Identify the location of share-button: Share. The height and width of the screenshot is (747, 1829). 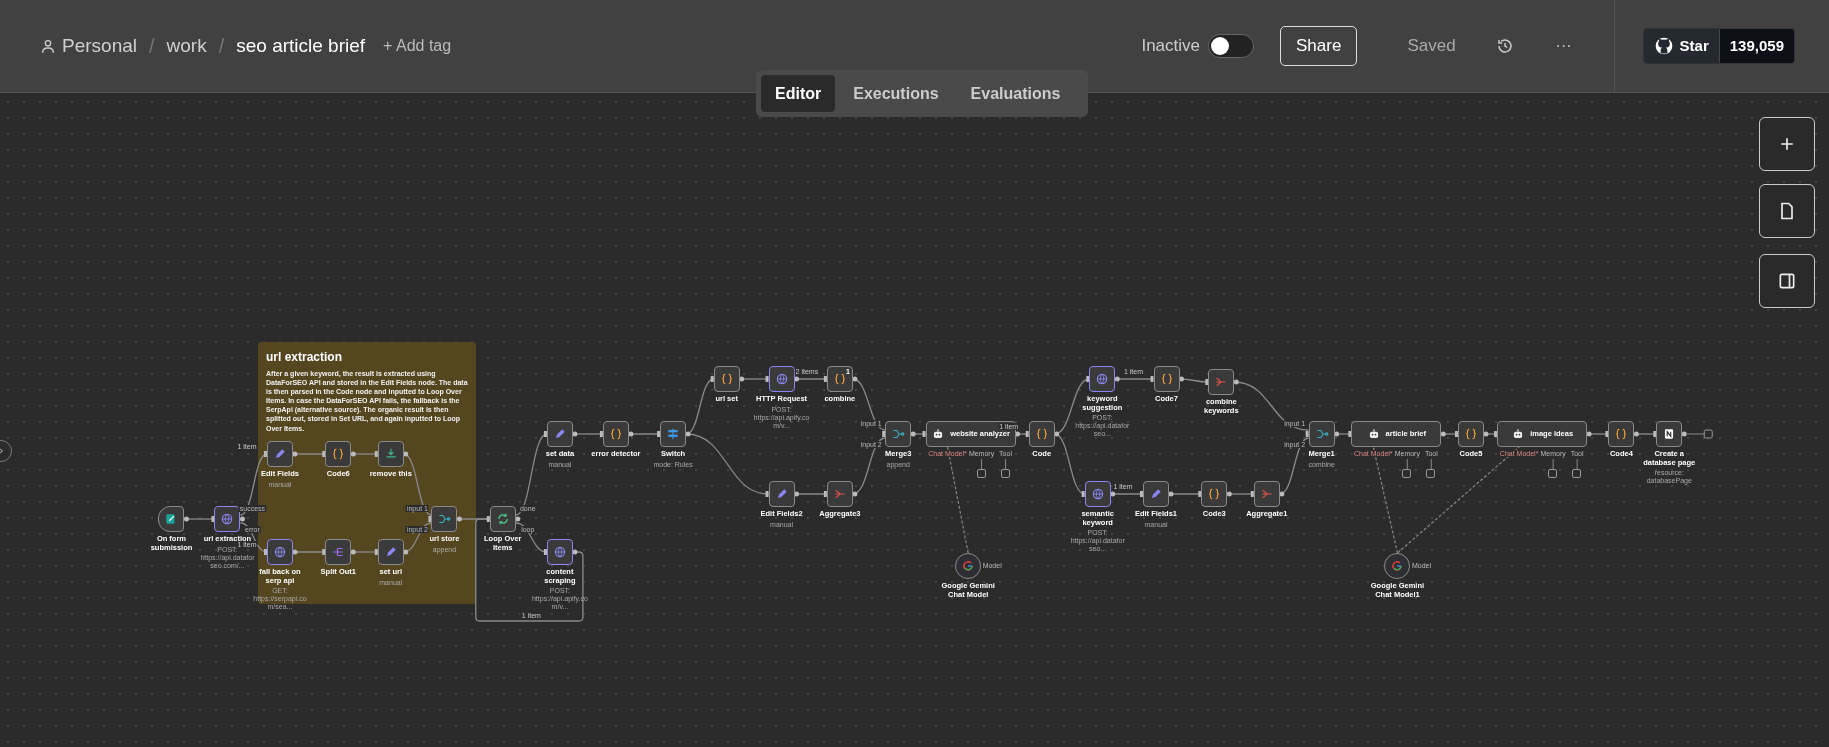
(1319, 46).